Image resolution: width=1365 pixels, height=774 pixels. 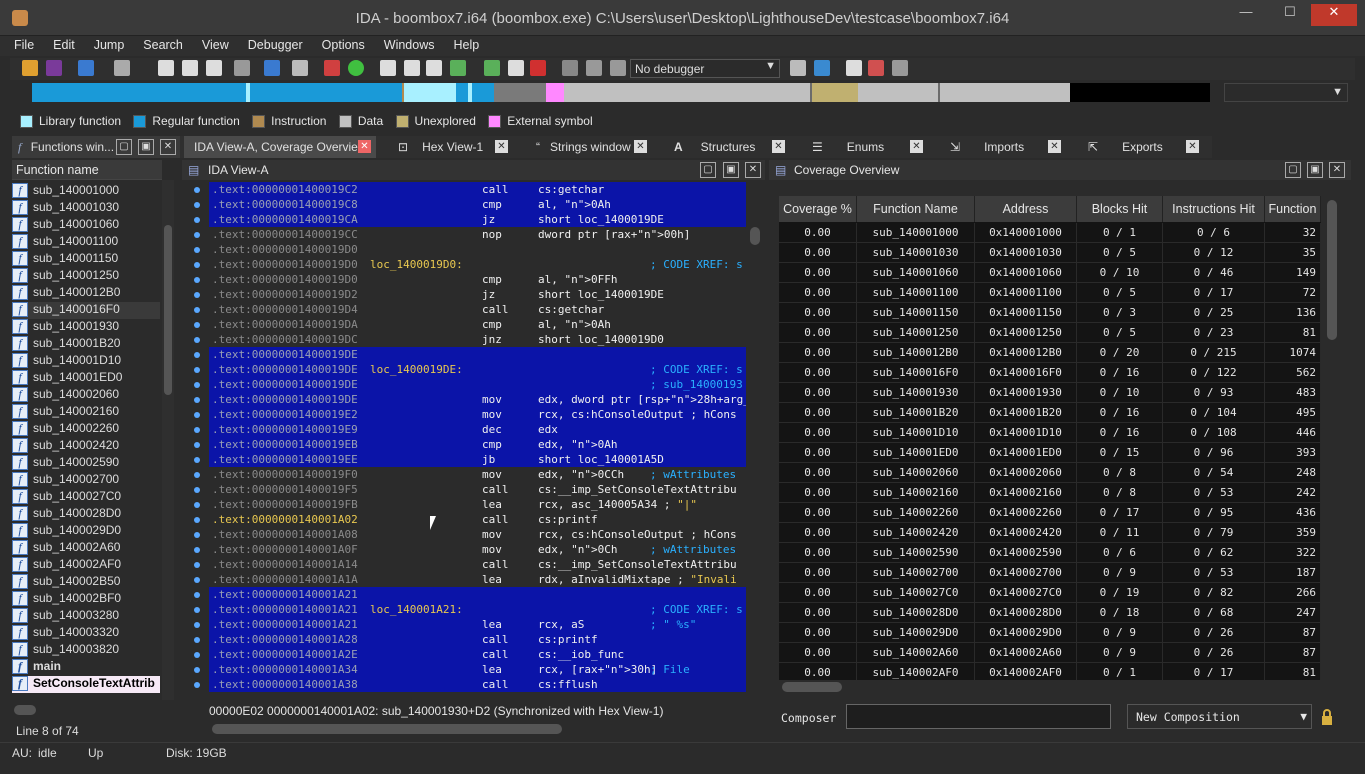 I want to click on menu-view: View, so click(x=215, y=45).